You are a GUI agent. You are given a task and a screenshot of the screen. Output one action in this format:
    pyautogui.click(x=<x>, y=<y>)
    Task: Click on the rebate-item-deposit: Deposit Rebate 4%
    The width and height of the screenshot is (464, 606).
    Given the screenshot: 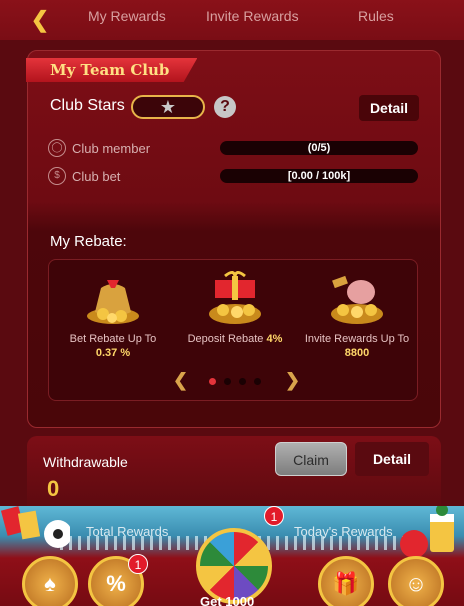 What is the action you would take?
    pyautogui.click(x=235, y=303)
    